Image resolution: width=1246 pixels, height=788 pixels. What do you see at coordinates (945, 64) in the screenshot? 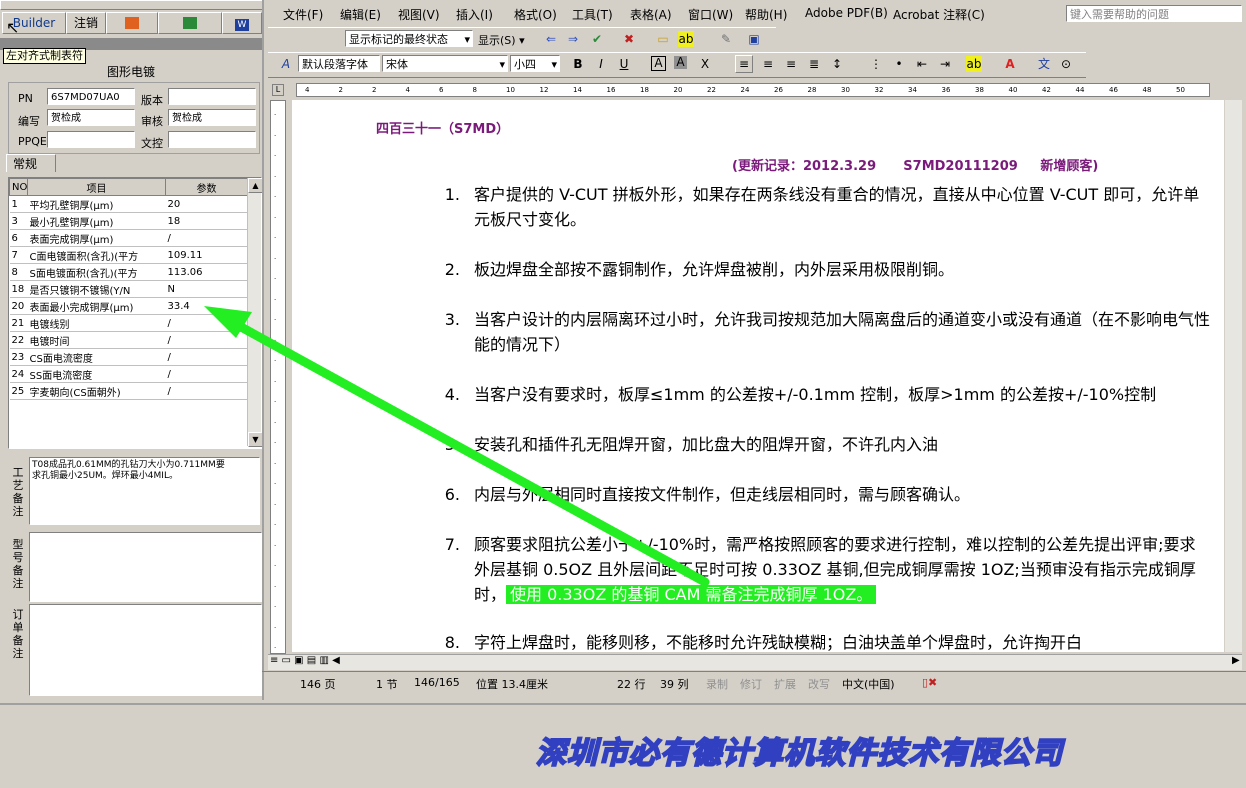
I see `increase-indent-icon: ⇥` at bounding box center [945, 64].